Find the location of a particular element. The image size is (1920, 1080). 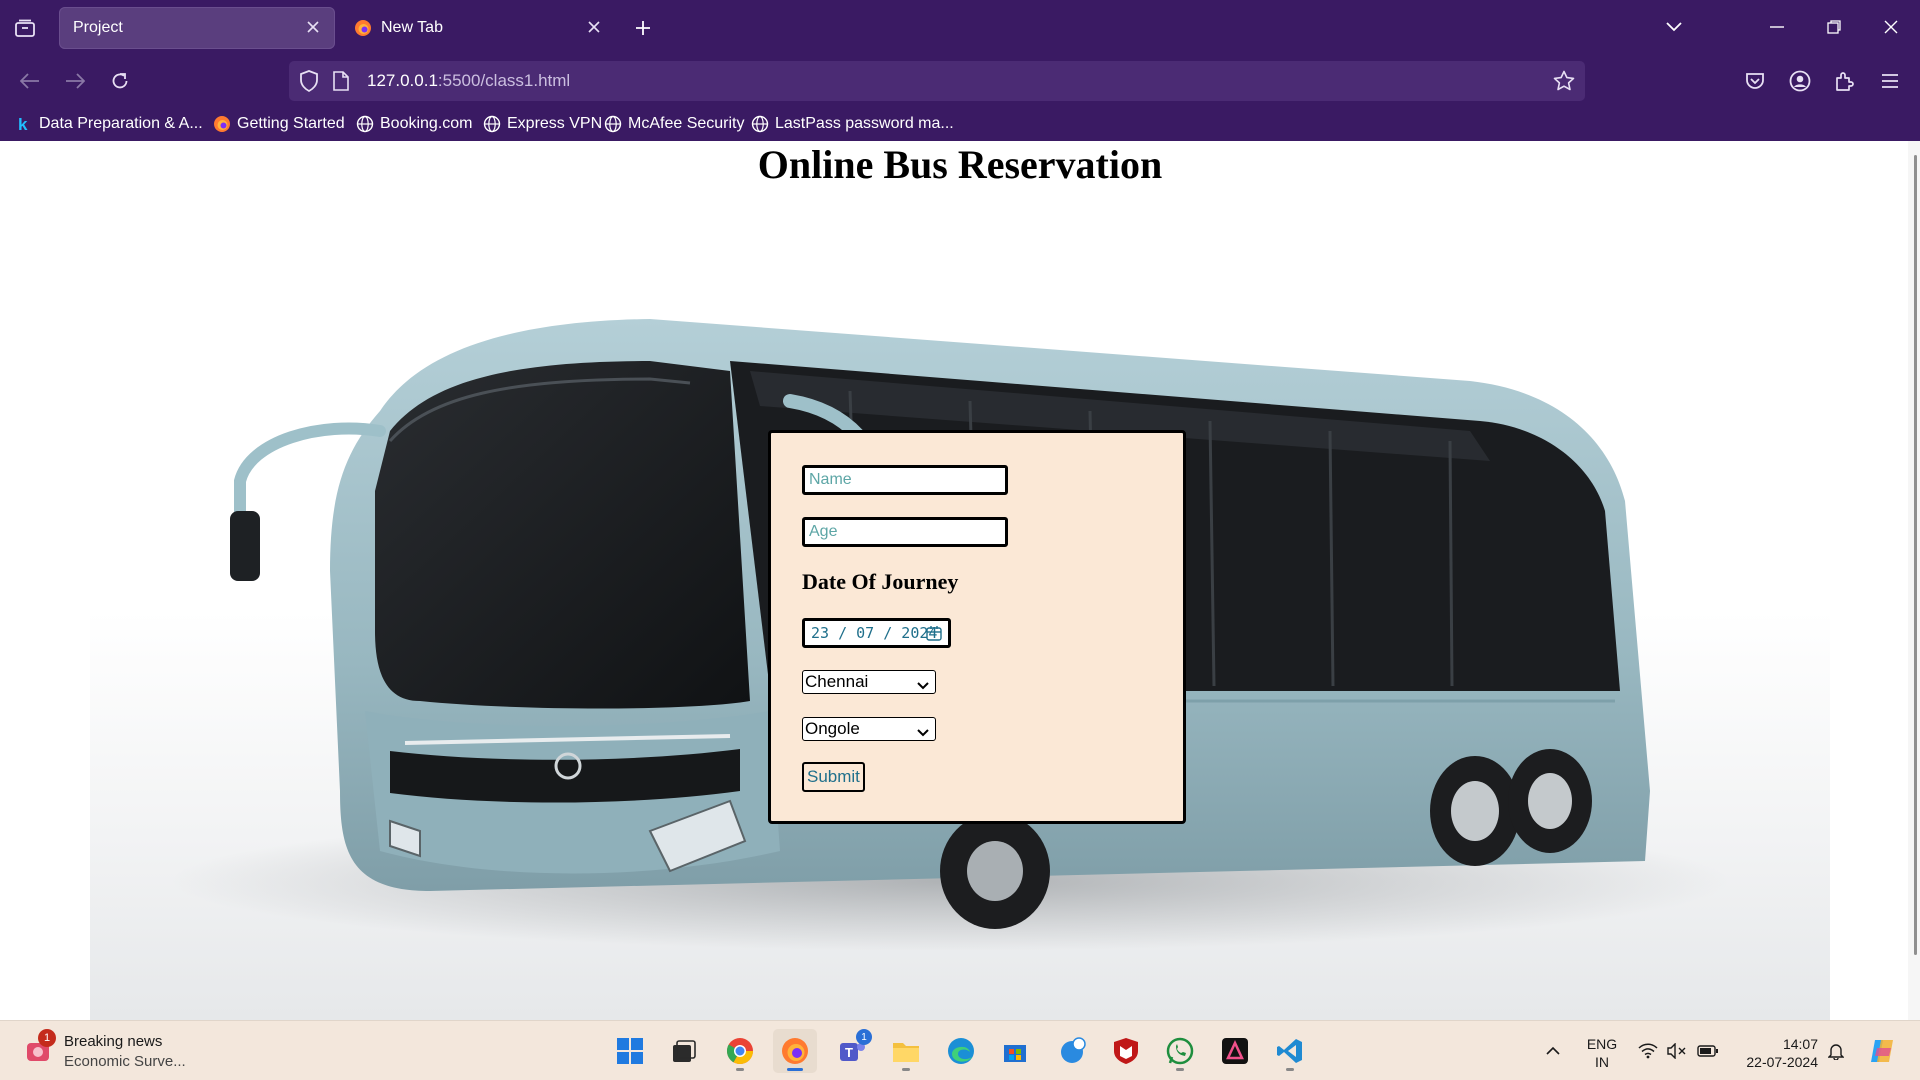

new-tab-icon is located at coordinates (643, 28).